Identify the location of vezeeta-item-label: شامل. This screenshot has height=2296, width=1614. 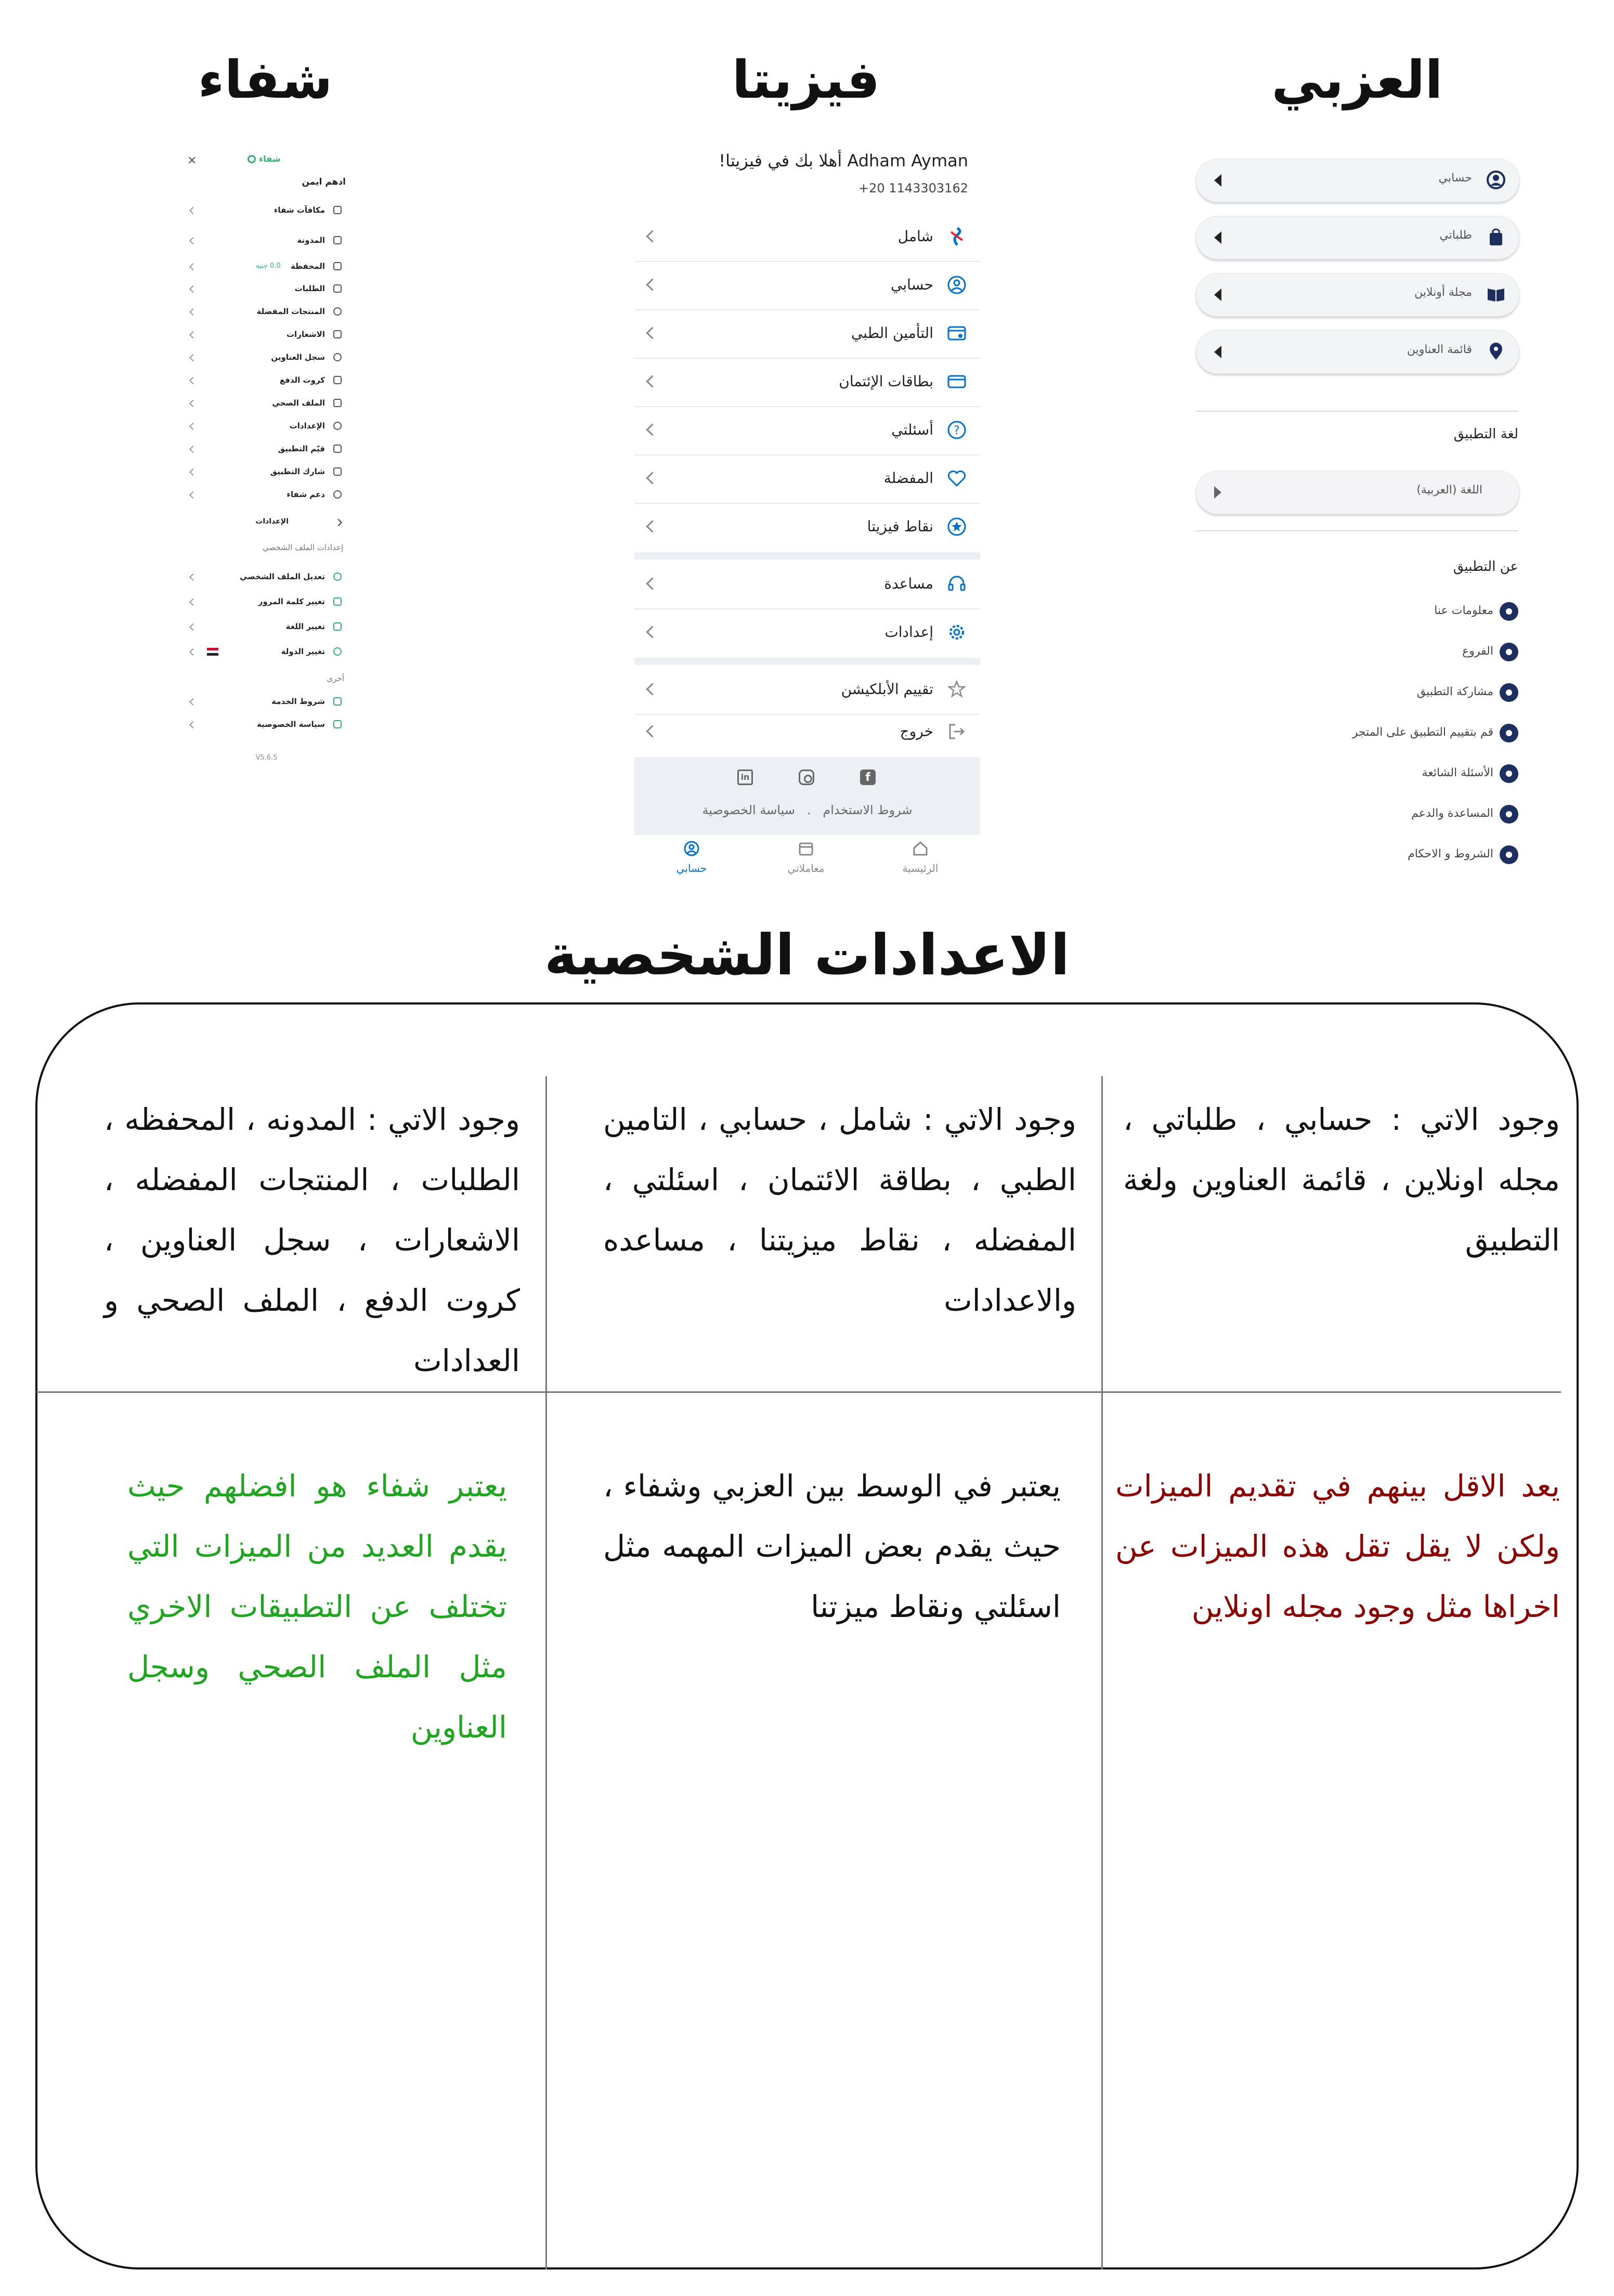
(915, 236).